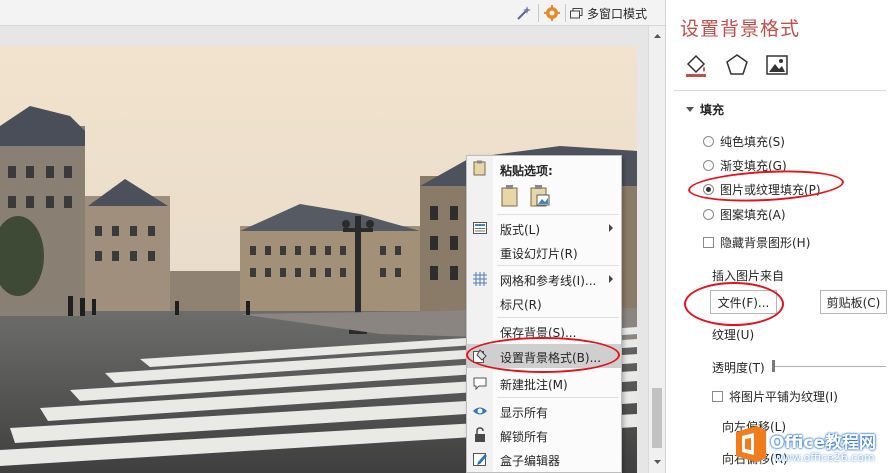 The height and width of the screenshot is (473, 892). I want to click on watermark: Office教程网 www.office26.com, so click(811, 446).